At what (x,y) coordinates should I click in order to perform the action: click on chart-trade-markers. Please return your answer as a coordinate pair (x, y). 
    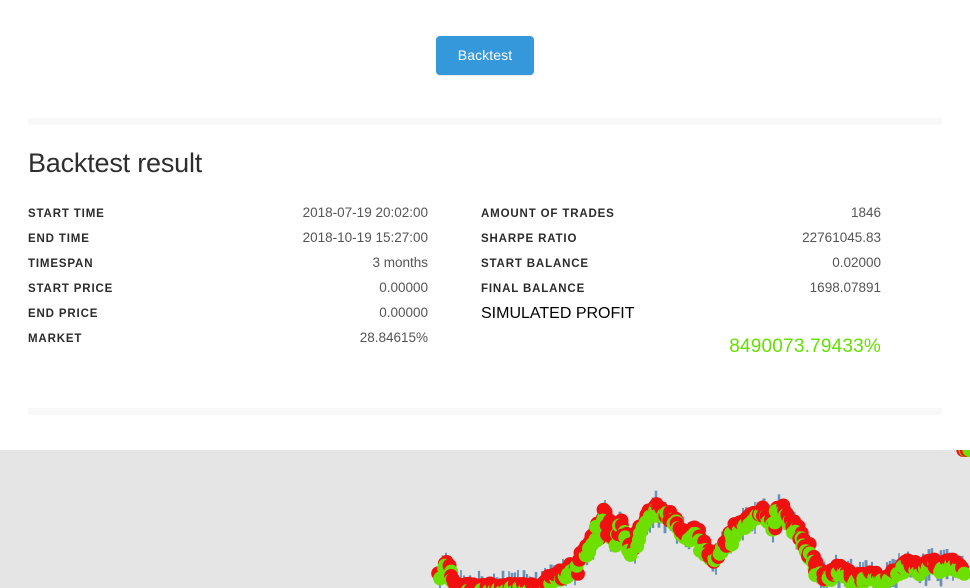
    Looking at the image, I should click on (700, 519).